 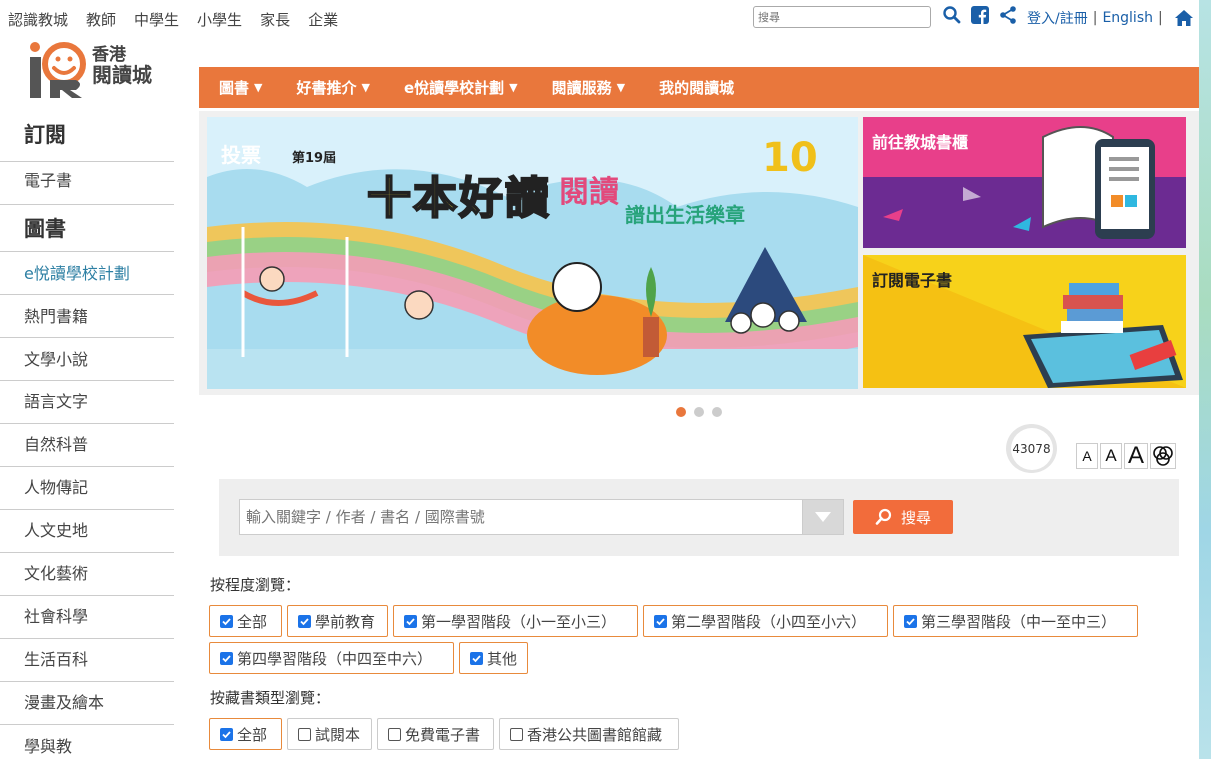 I want to click on search-button: 搜尋, so click(x=903, y=517).